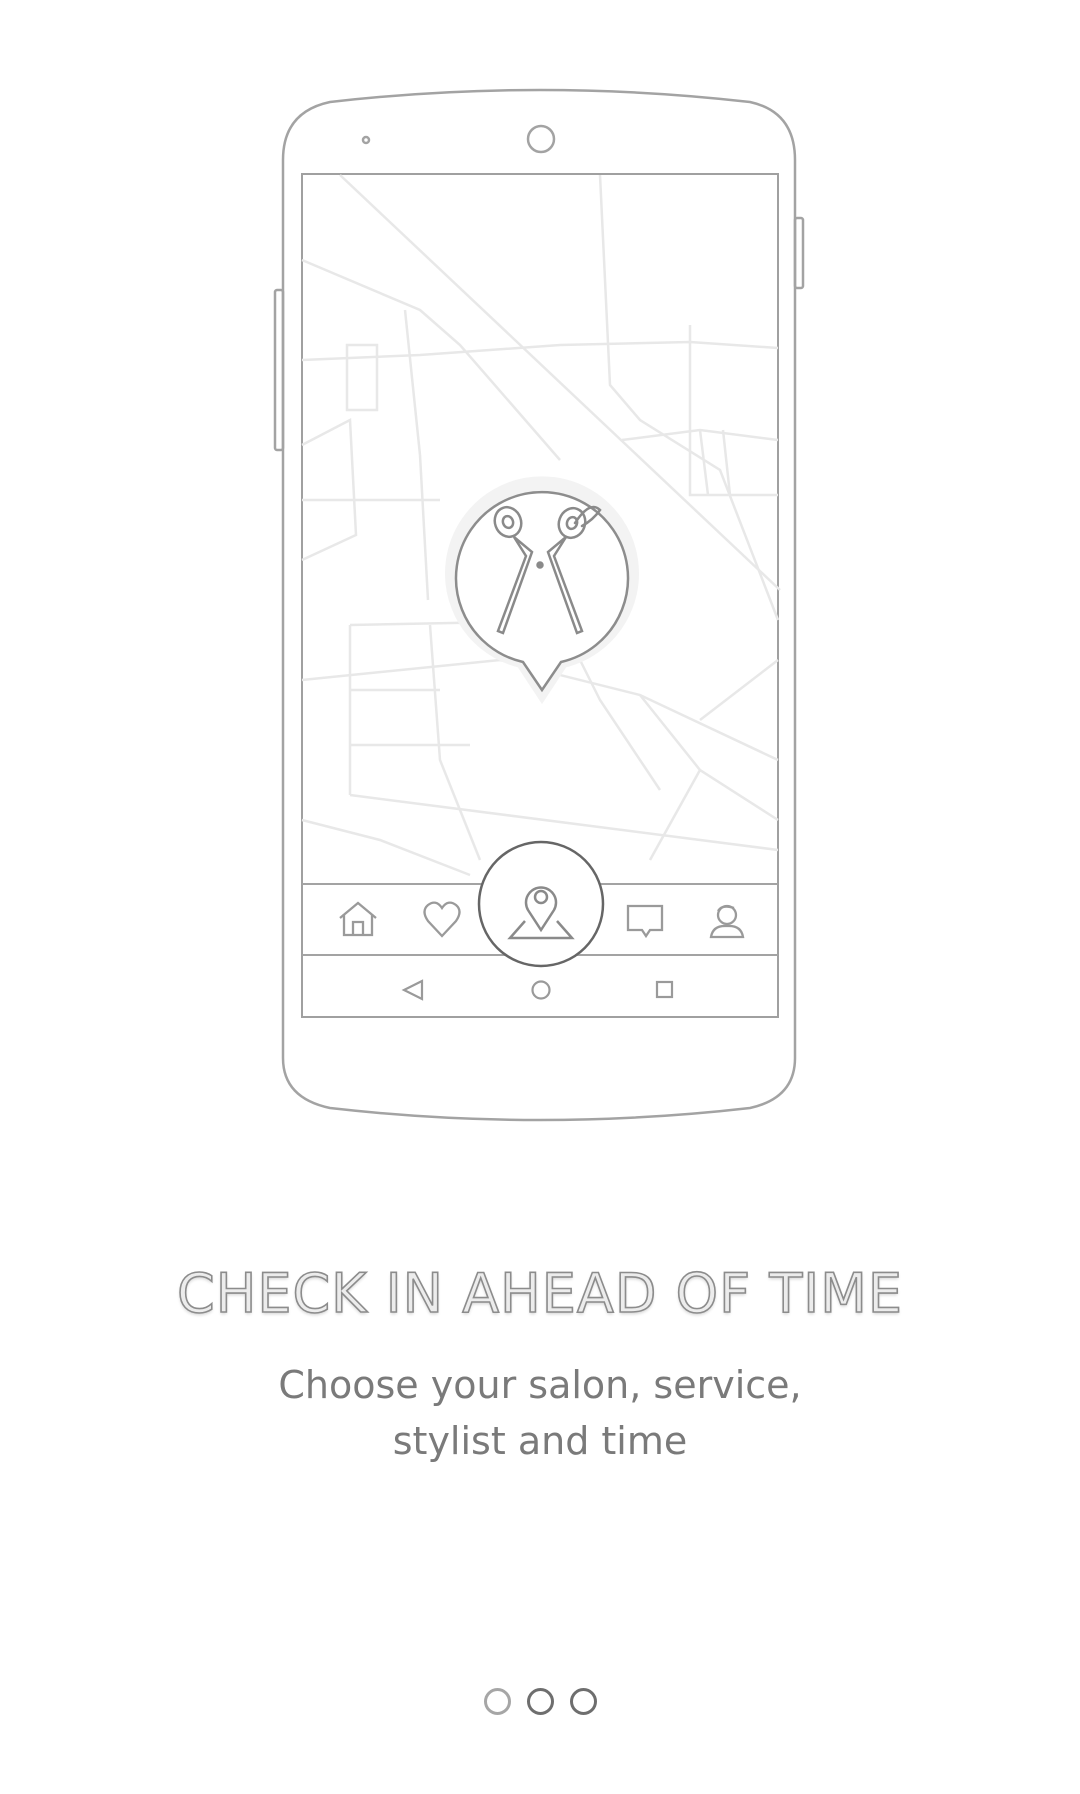 The height and width of the screenshot is (1794, 1080). What do you see at coordinates (540, 1441) in the screenshot?
I see `onboarding-description-line-2: stylist and time` at bounding box center [540, 1441].